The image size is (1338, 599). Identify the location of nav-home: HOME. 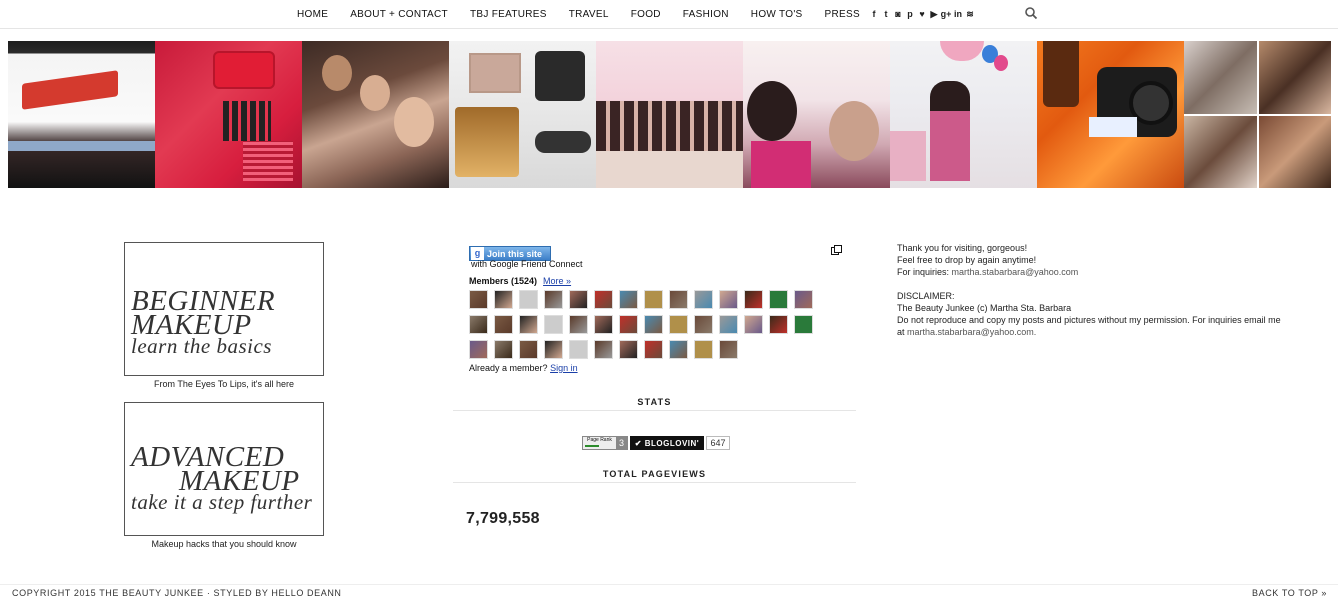
(312, 14).